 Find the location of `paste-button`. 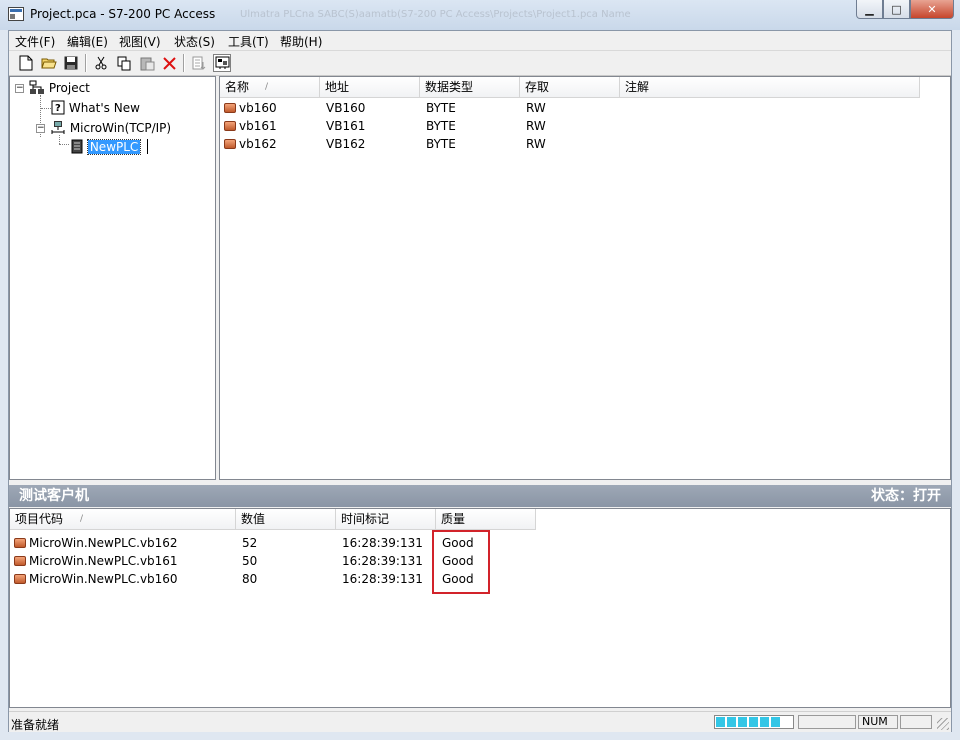

paste-button is located at coordinates (147, 63).